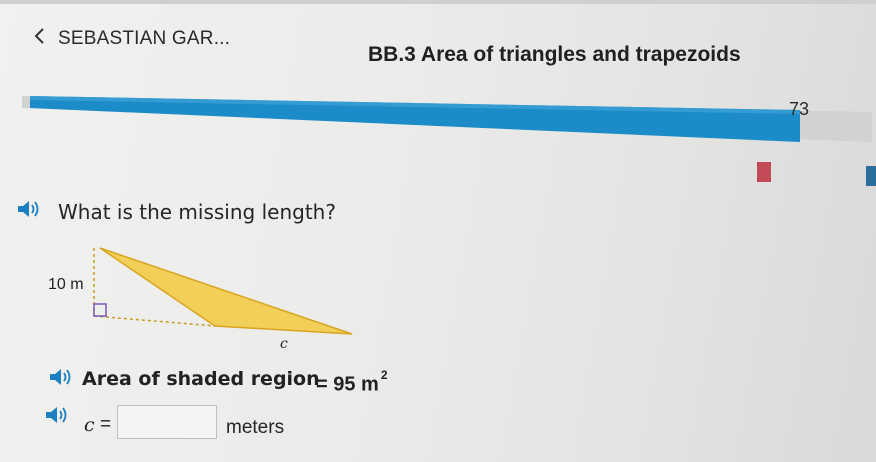 Image resolution: width=876 pixels, height=462 pixels. What do you see at coordinates (106, 424) in the screenshot?
I see `answer-equals: =` at bounding box center [106, 424].